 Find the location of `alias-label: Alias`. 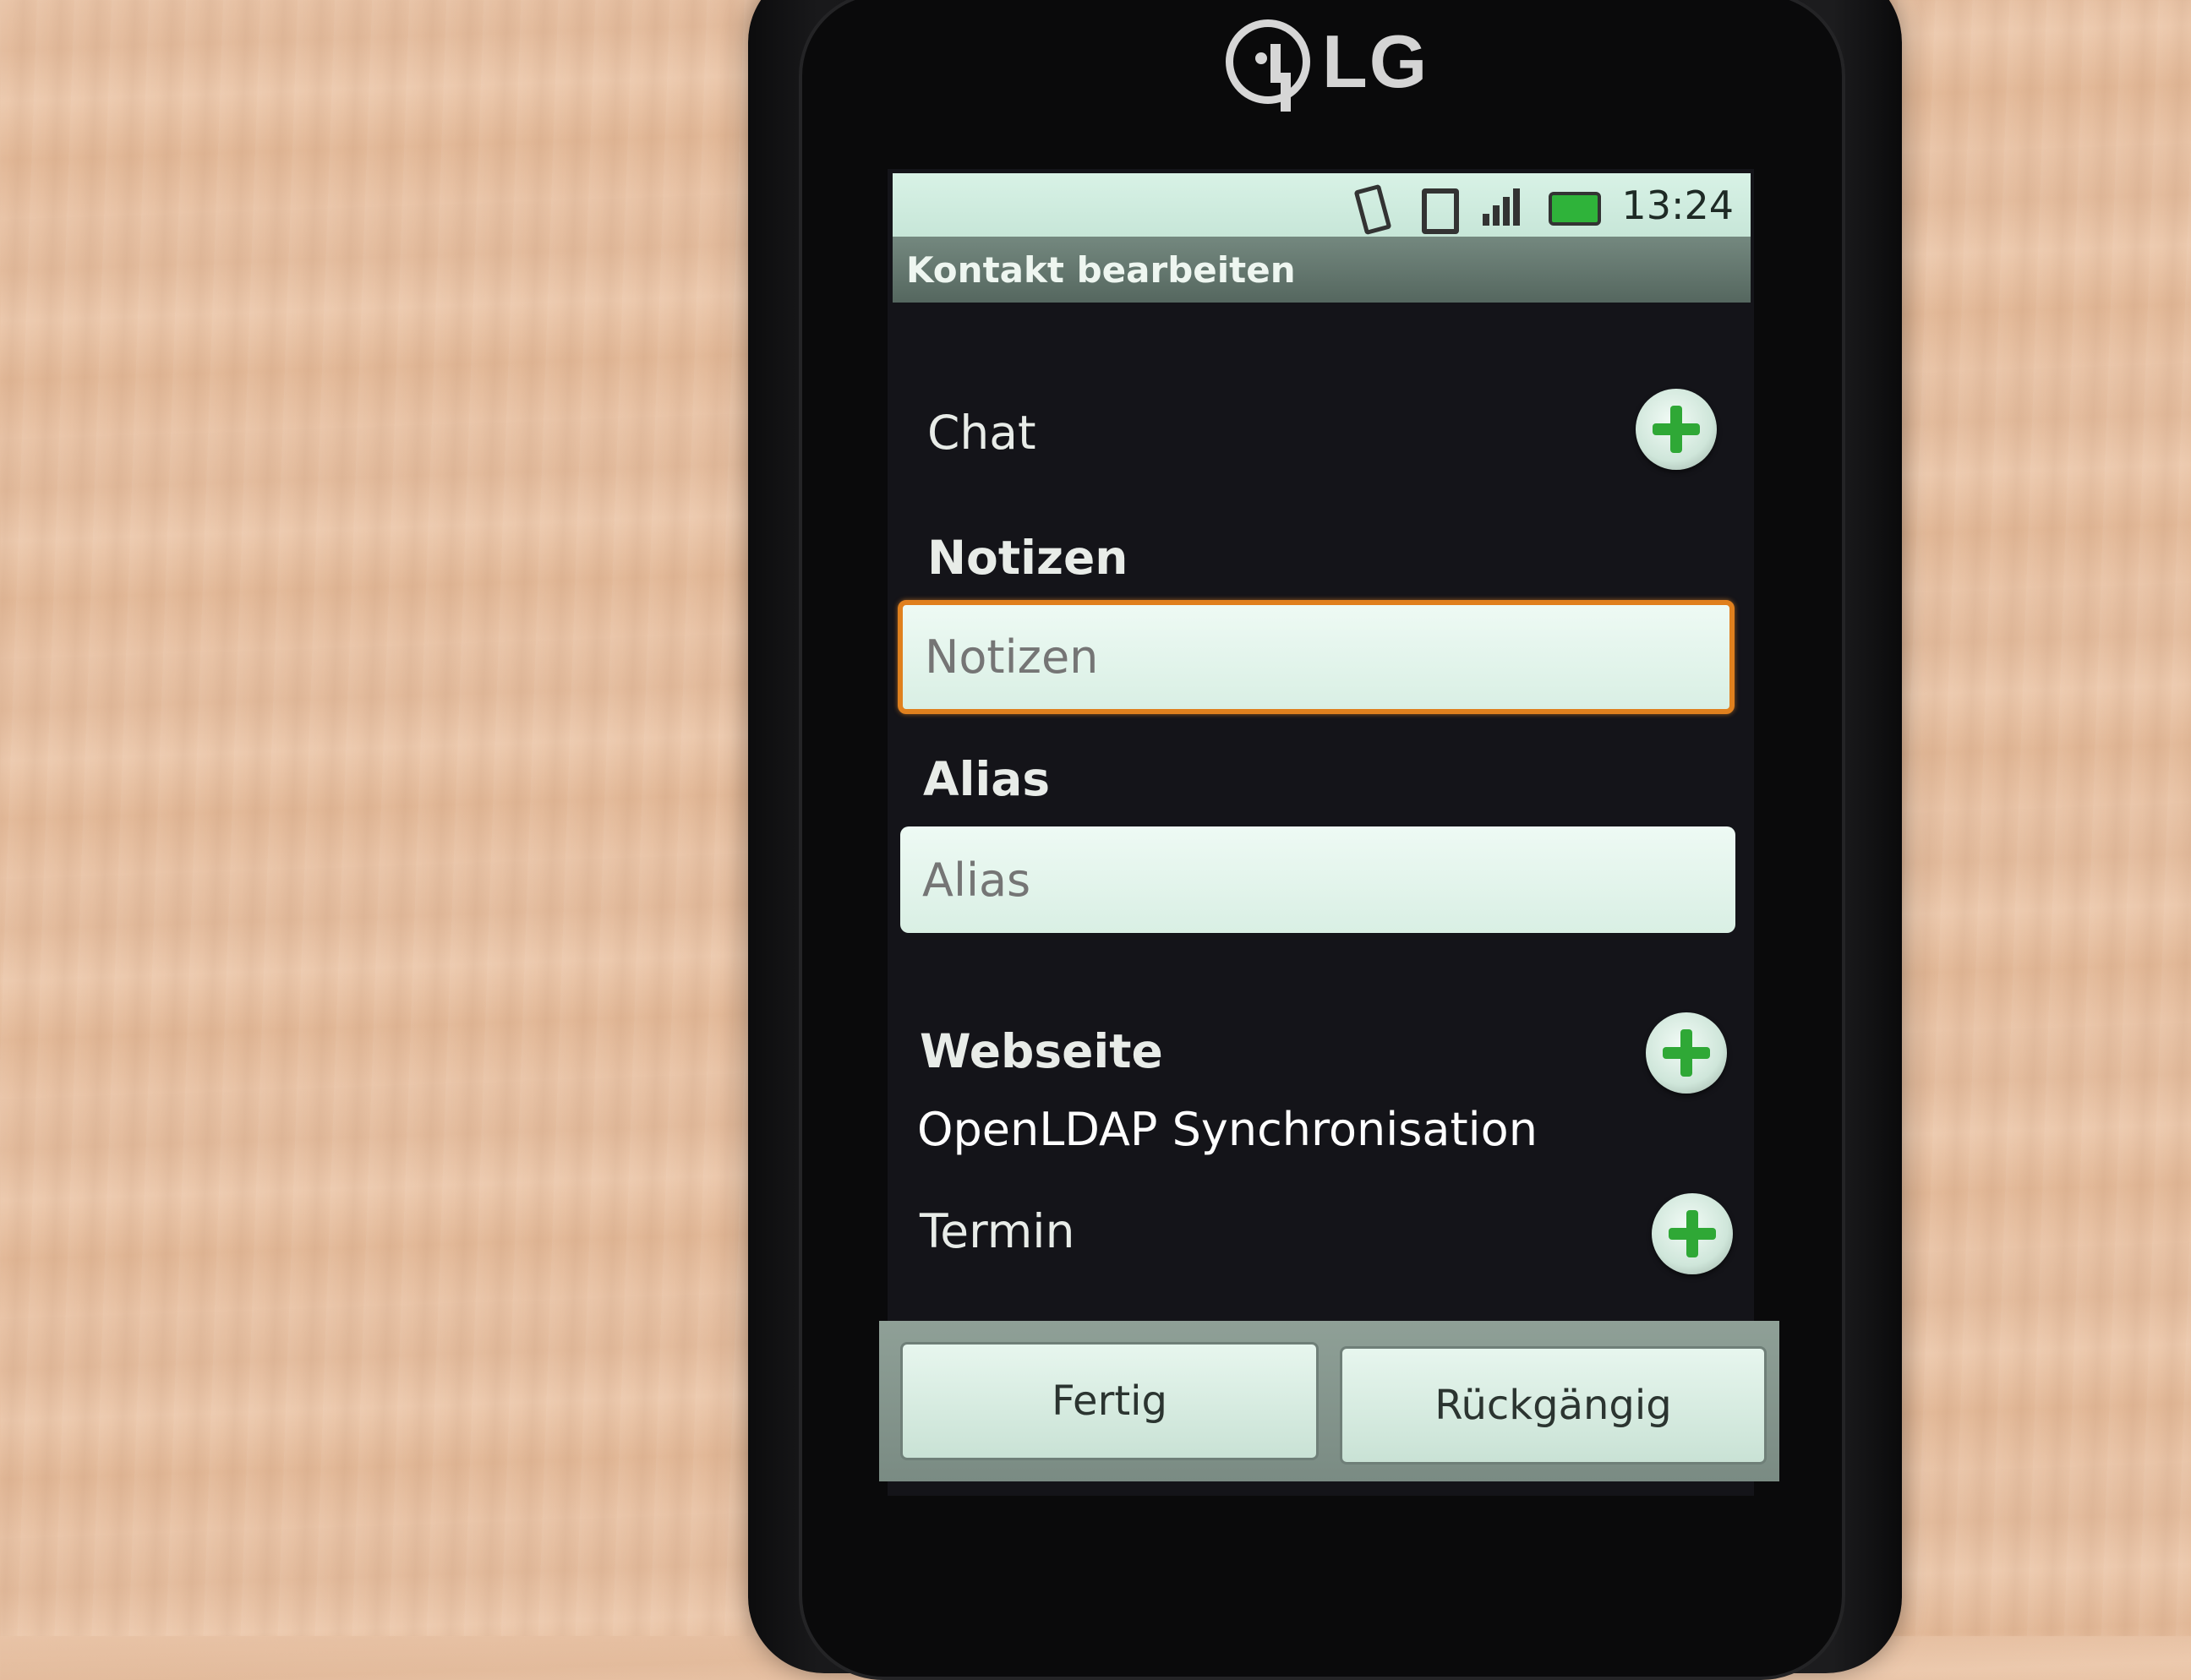

alias-label: Alias is located at coordinates (987, 779).